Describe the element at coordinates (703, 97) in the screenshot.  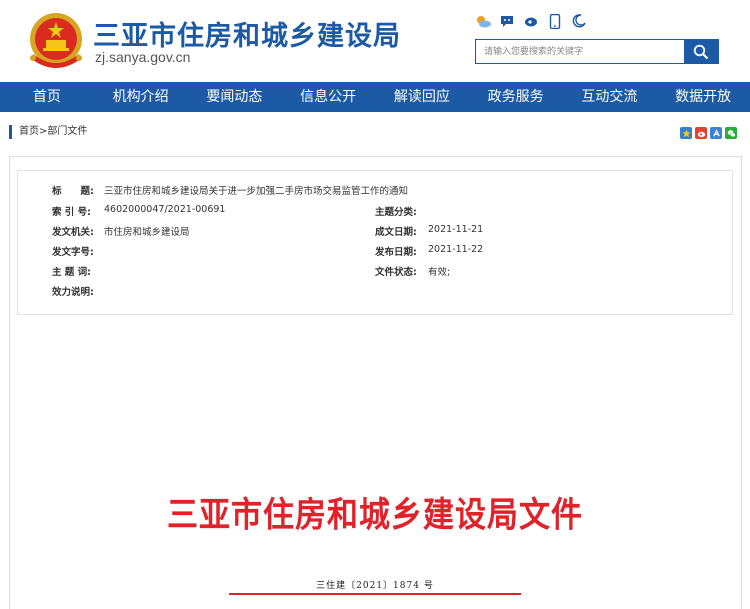
I see `nav-item-open-data: 数据开放` at that location.